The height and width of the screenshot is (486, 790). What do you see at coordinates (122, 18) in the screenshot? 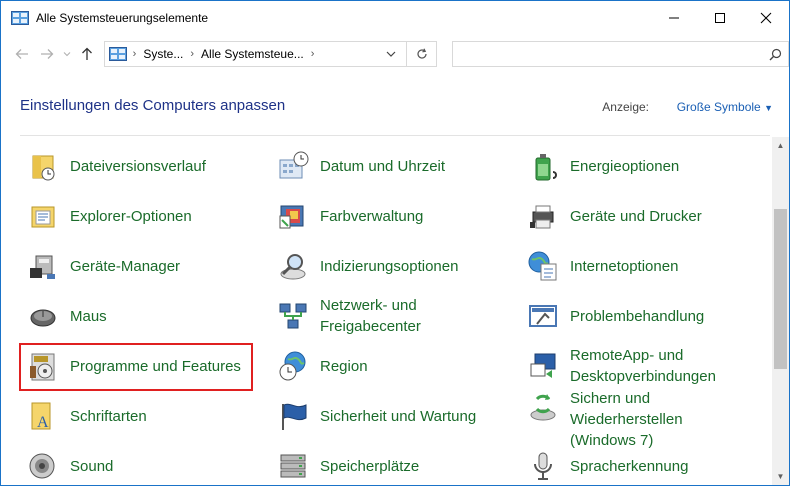
I see `window-title: Alle Systemsteuerungselemente` at bounding box center [122, 18].